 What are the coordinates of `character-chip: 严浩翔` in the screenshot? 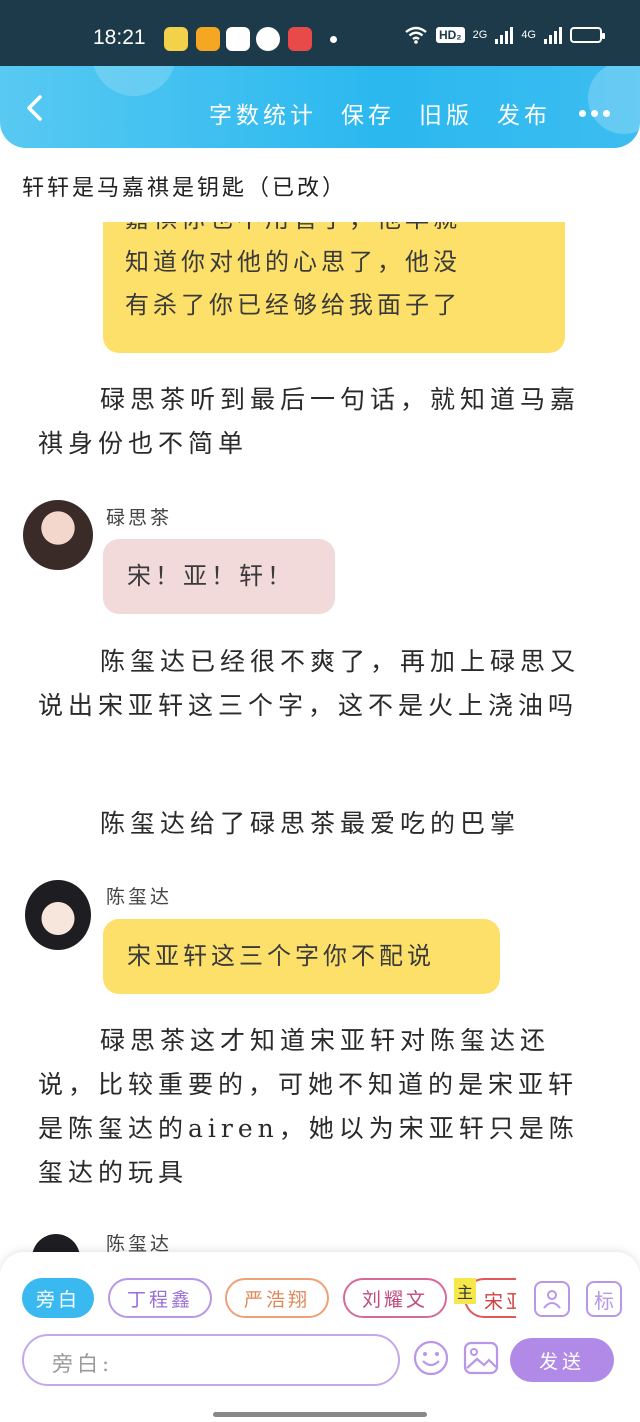 It's located at (277, 1298).